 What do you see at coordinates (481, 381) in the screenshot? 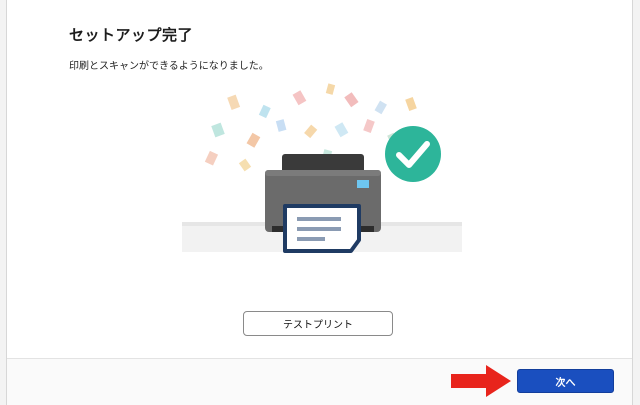
I see `red-arrow-icon` at bounding box center [481, 381].